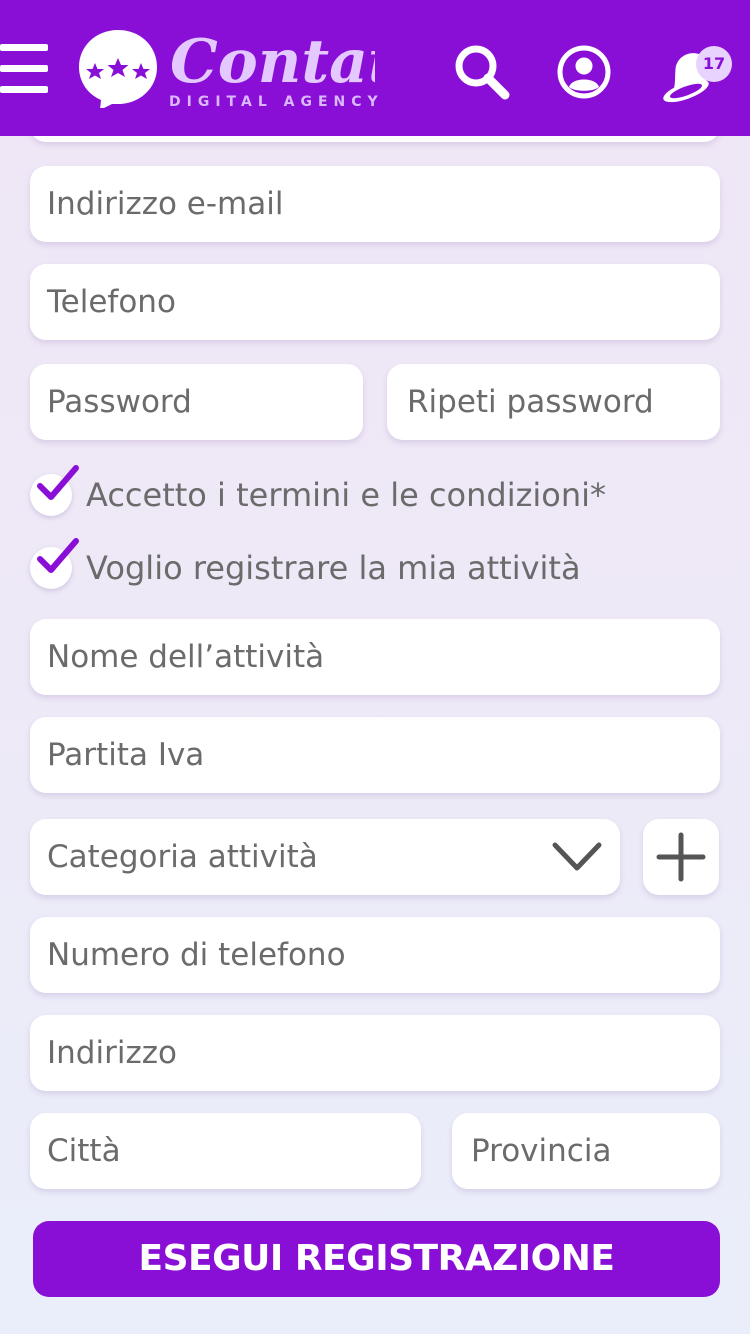  I want to click on menu-icon, so click(24, 69).